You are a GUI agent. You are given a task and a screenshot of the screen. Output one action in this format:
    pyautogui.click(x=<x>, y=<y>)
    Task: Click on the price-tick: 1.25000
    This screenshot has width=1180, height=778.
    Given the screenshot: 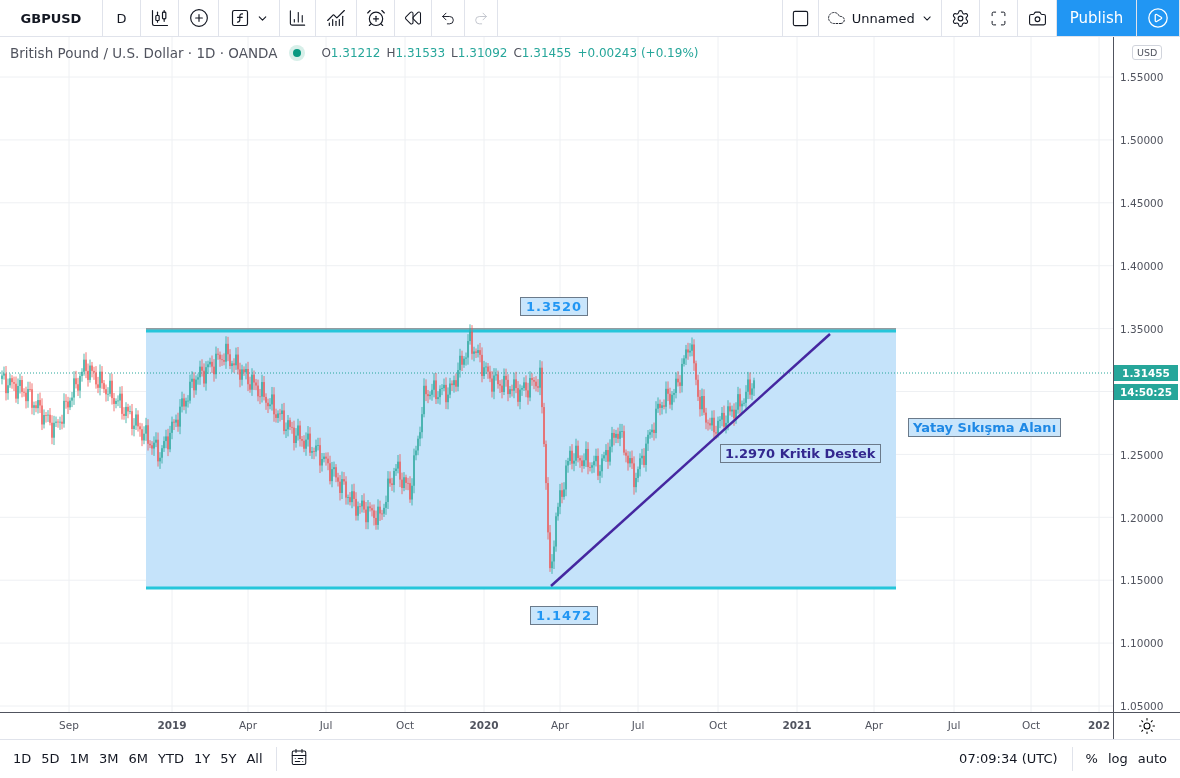 What is the action you would take?
    pyautogui.click(x=1142, y=454)
    